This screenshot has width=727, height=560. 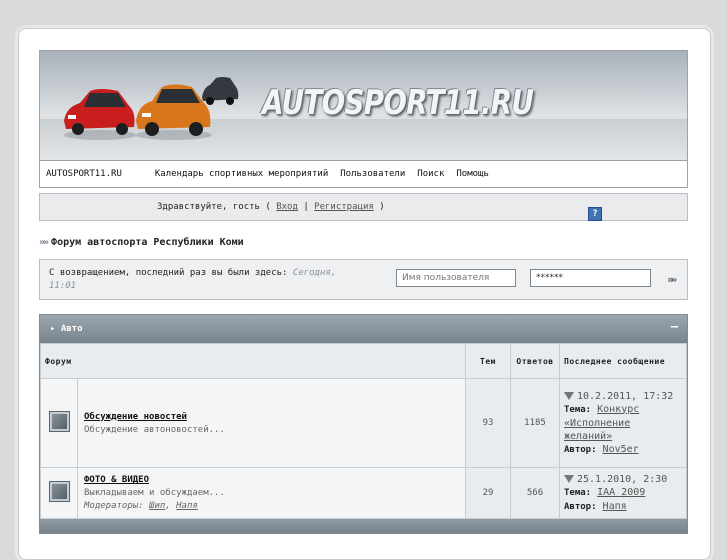 What do you see at coordinates (372, 174) in the screenshot?
I see `menu-item-users: Пользователи` at bounding box center [372, 174].